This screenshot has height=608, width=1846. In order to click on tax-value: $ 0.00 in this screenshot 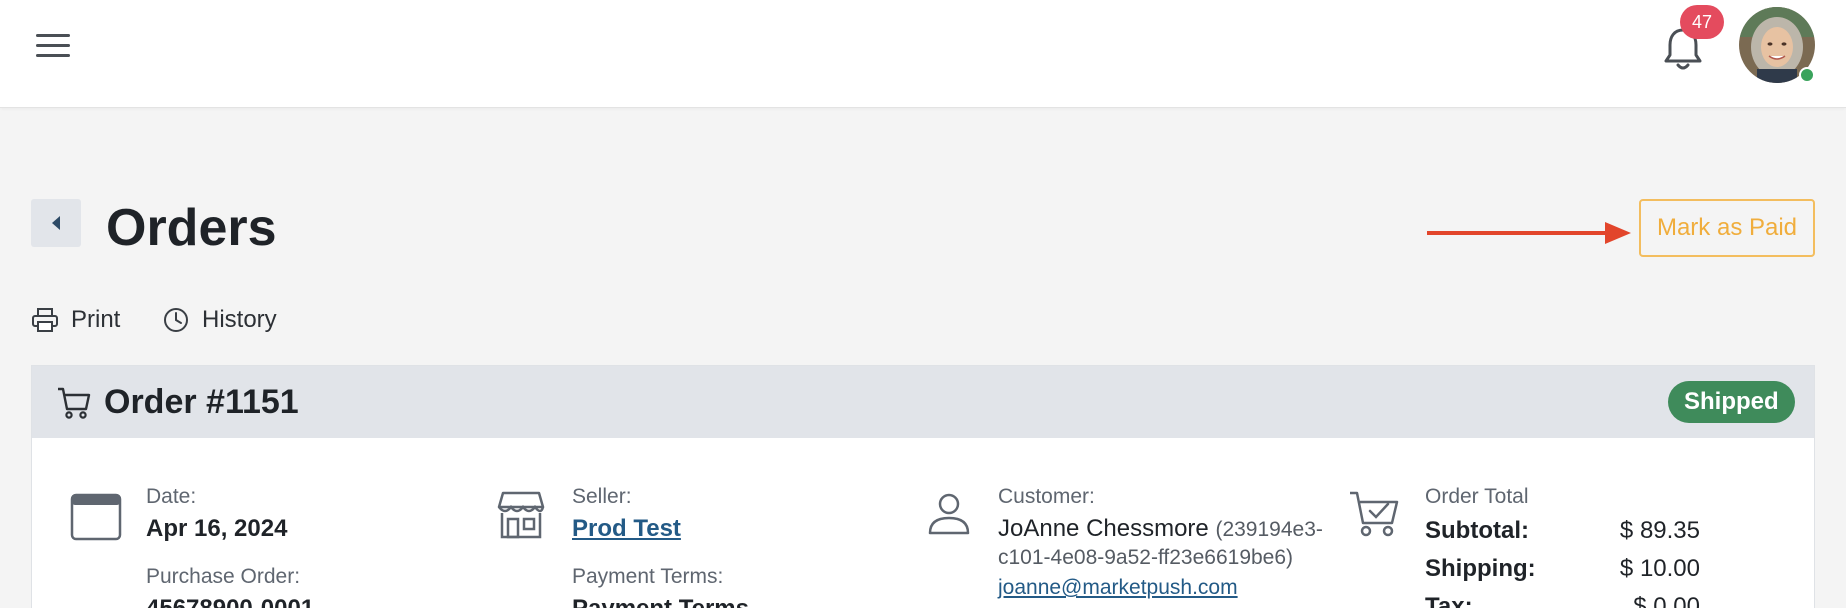, I will do `click(1666, 600)`.